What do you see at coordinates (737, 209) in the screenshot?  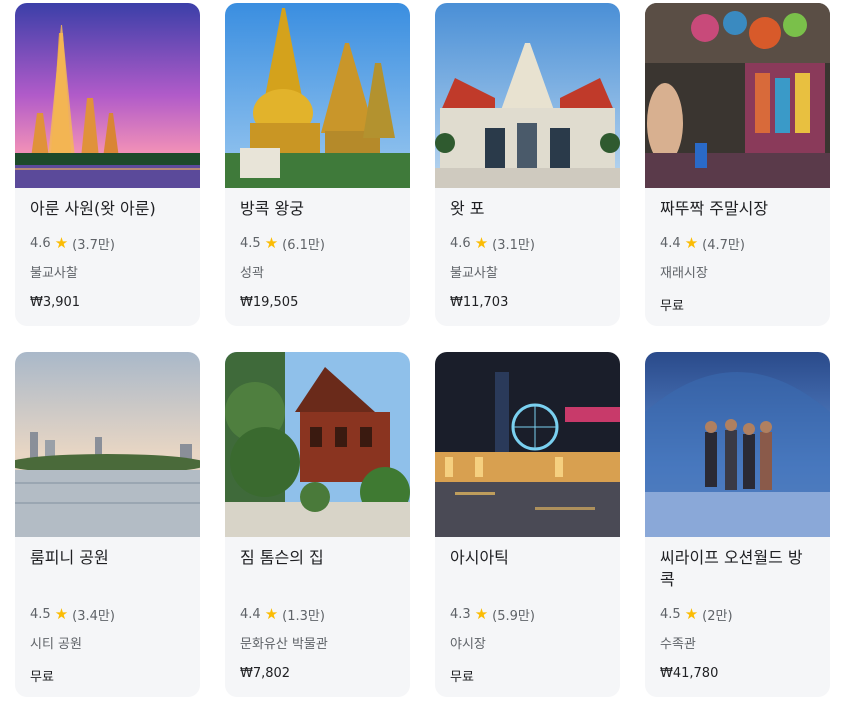 I see `place-title: 짜뚜짝 주말시장` at bounding box center [737, 209].